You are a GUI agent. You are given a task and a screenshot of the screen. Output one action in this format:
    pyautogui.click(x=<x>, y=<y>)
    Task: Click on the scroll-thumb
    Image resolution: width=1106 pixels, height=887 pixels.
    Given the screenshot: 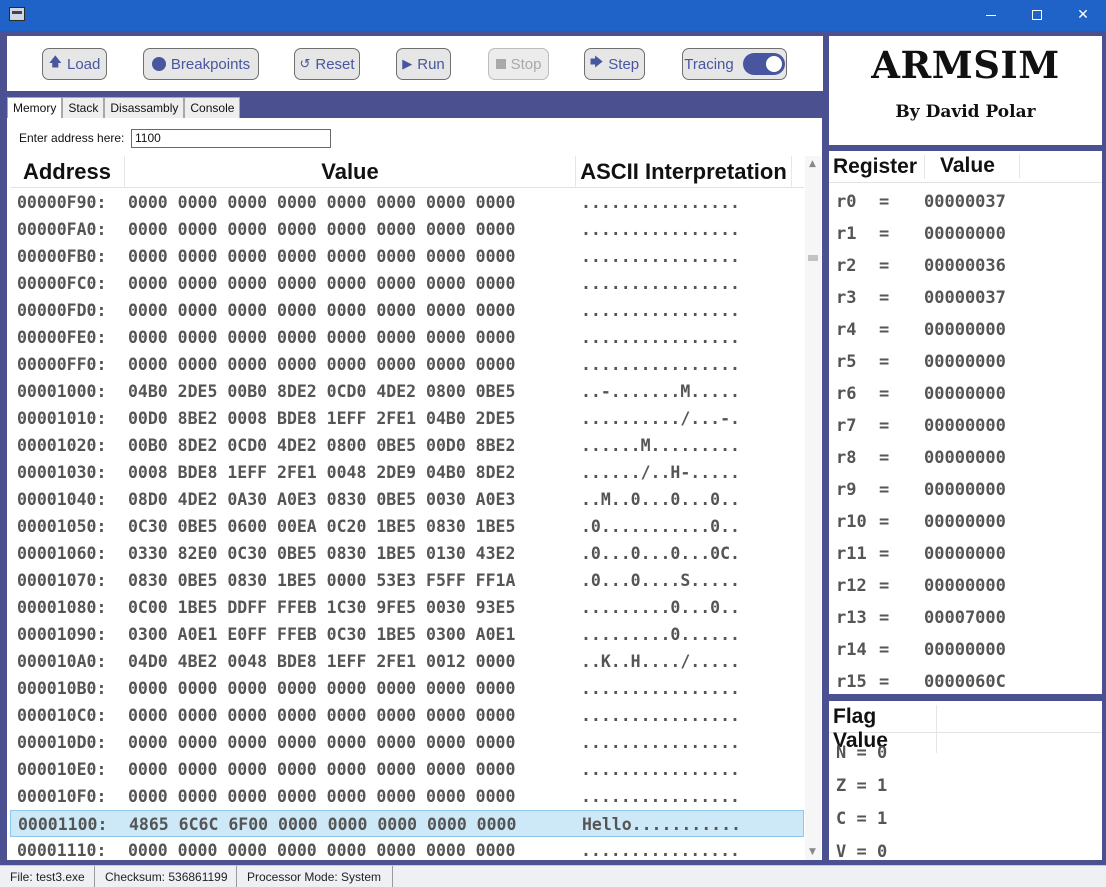 What is the action you would take?
    pyautogui.click(x=813, y=258)
    